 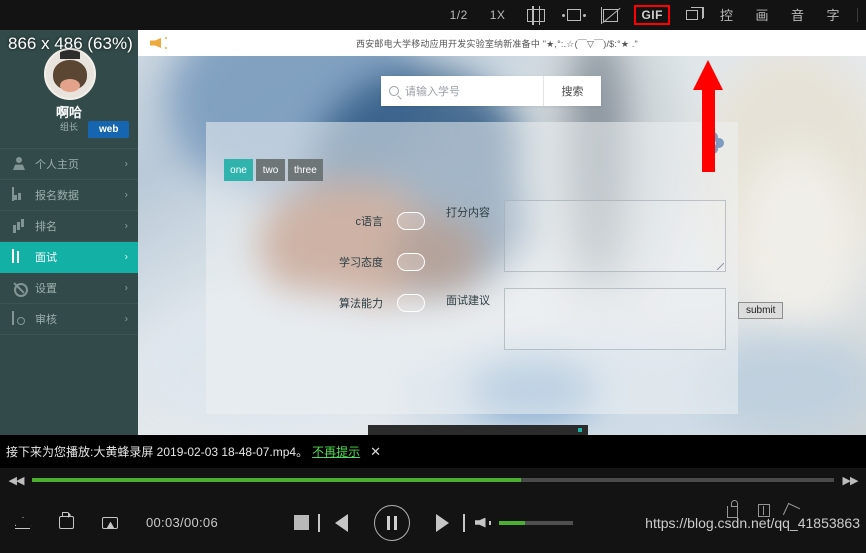 I want to click on sidebar-item-registration-data: 报名数据 ›, so click(x=69, y=195).